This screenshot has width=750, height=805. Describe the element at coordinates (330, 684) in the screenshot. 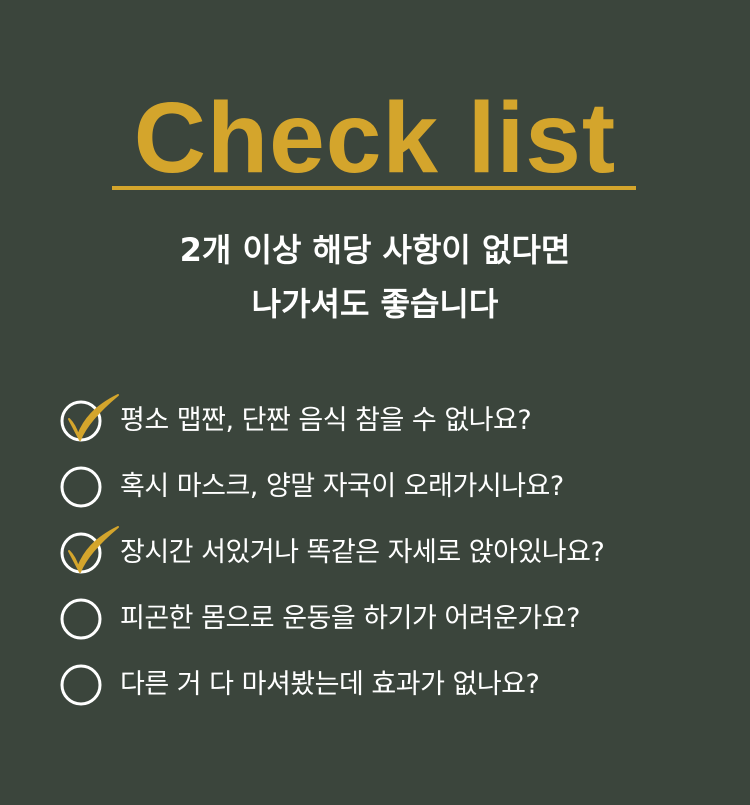

I see `checklist-item-label: 다른 거 다 마셔봤는데 효과가 없나요?` at that location.